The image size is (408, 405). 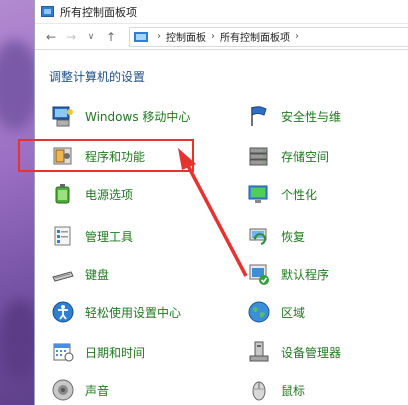 What do you see at coordinates (98, 12) in the screenshot?
I see `window-title: 所有控制面板项` at bounding box center [98, 12].